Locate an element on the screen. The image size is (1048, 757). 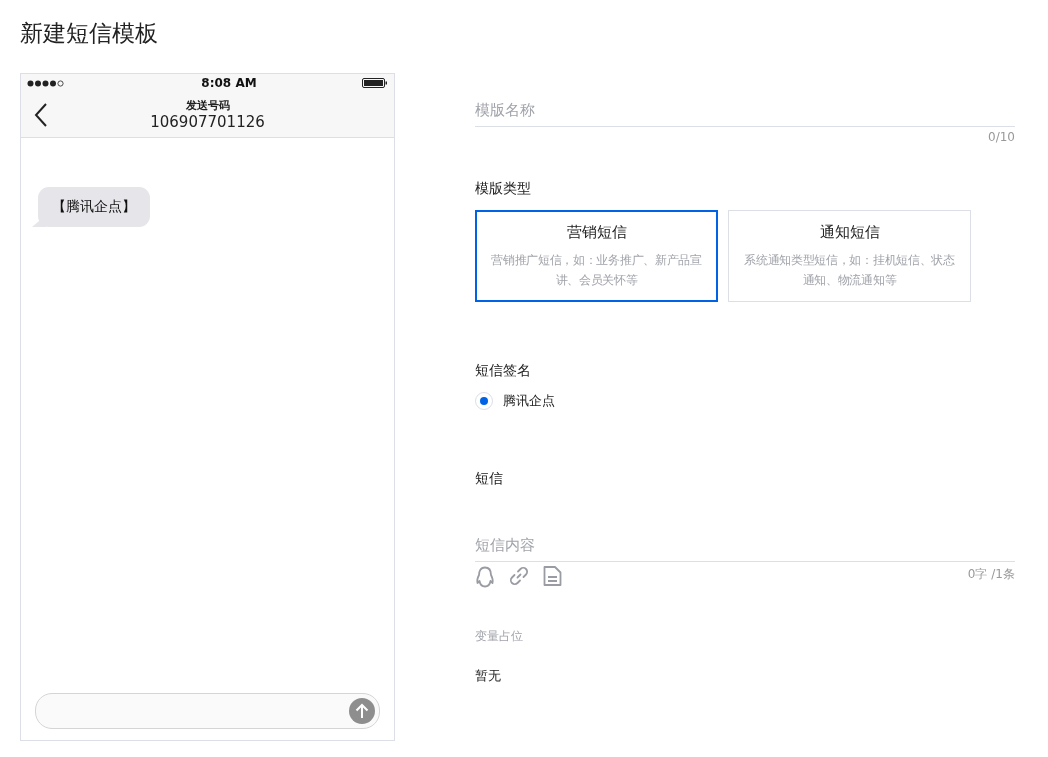
type-description: 系统通知类型短信，如：挂机短信、状态通知、物流通知等 is located at coordinates (849, 270).